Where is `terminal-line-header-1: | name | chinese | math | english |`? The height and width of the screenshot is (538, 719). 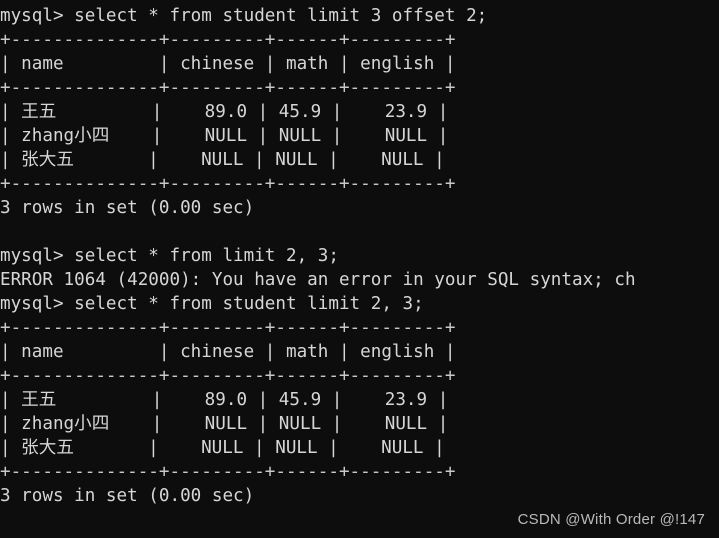 terminal-line-header-1: | name | chinese | math | english | is located at coordinates (228, 64).